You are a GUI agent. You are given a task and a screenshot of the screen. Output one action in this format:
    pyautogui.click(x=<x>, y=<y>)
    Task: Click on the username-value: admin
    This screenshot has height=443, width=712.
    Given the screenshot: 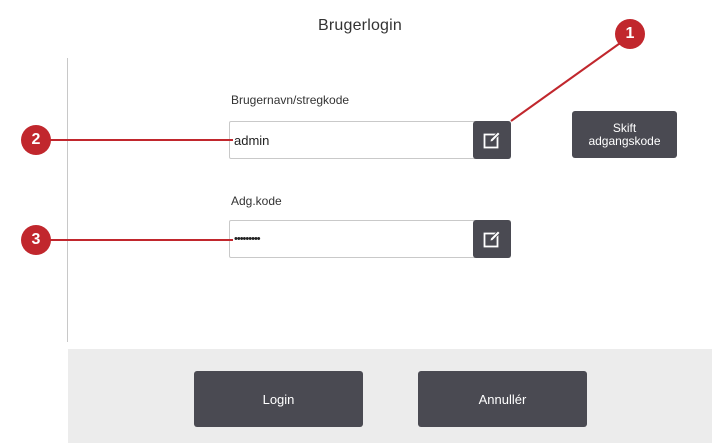 What is the action you would take?
    pyautogui.click(x=351, y=140)
    